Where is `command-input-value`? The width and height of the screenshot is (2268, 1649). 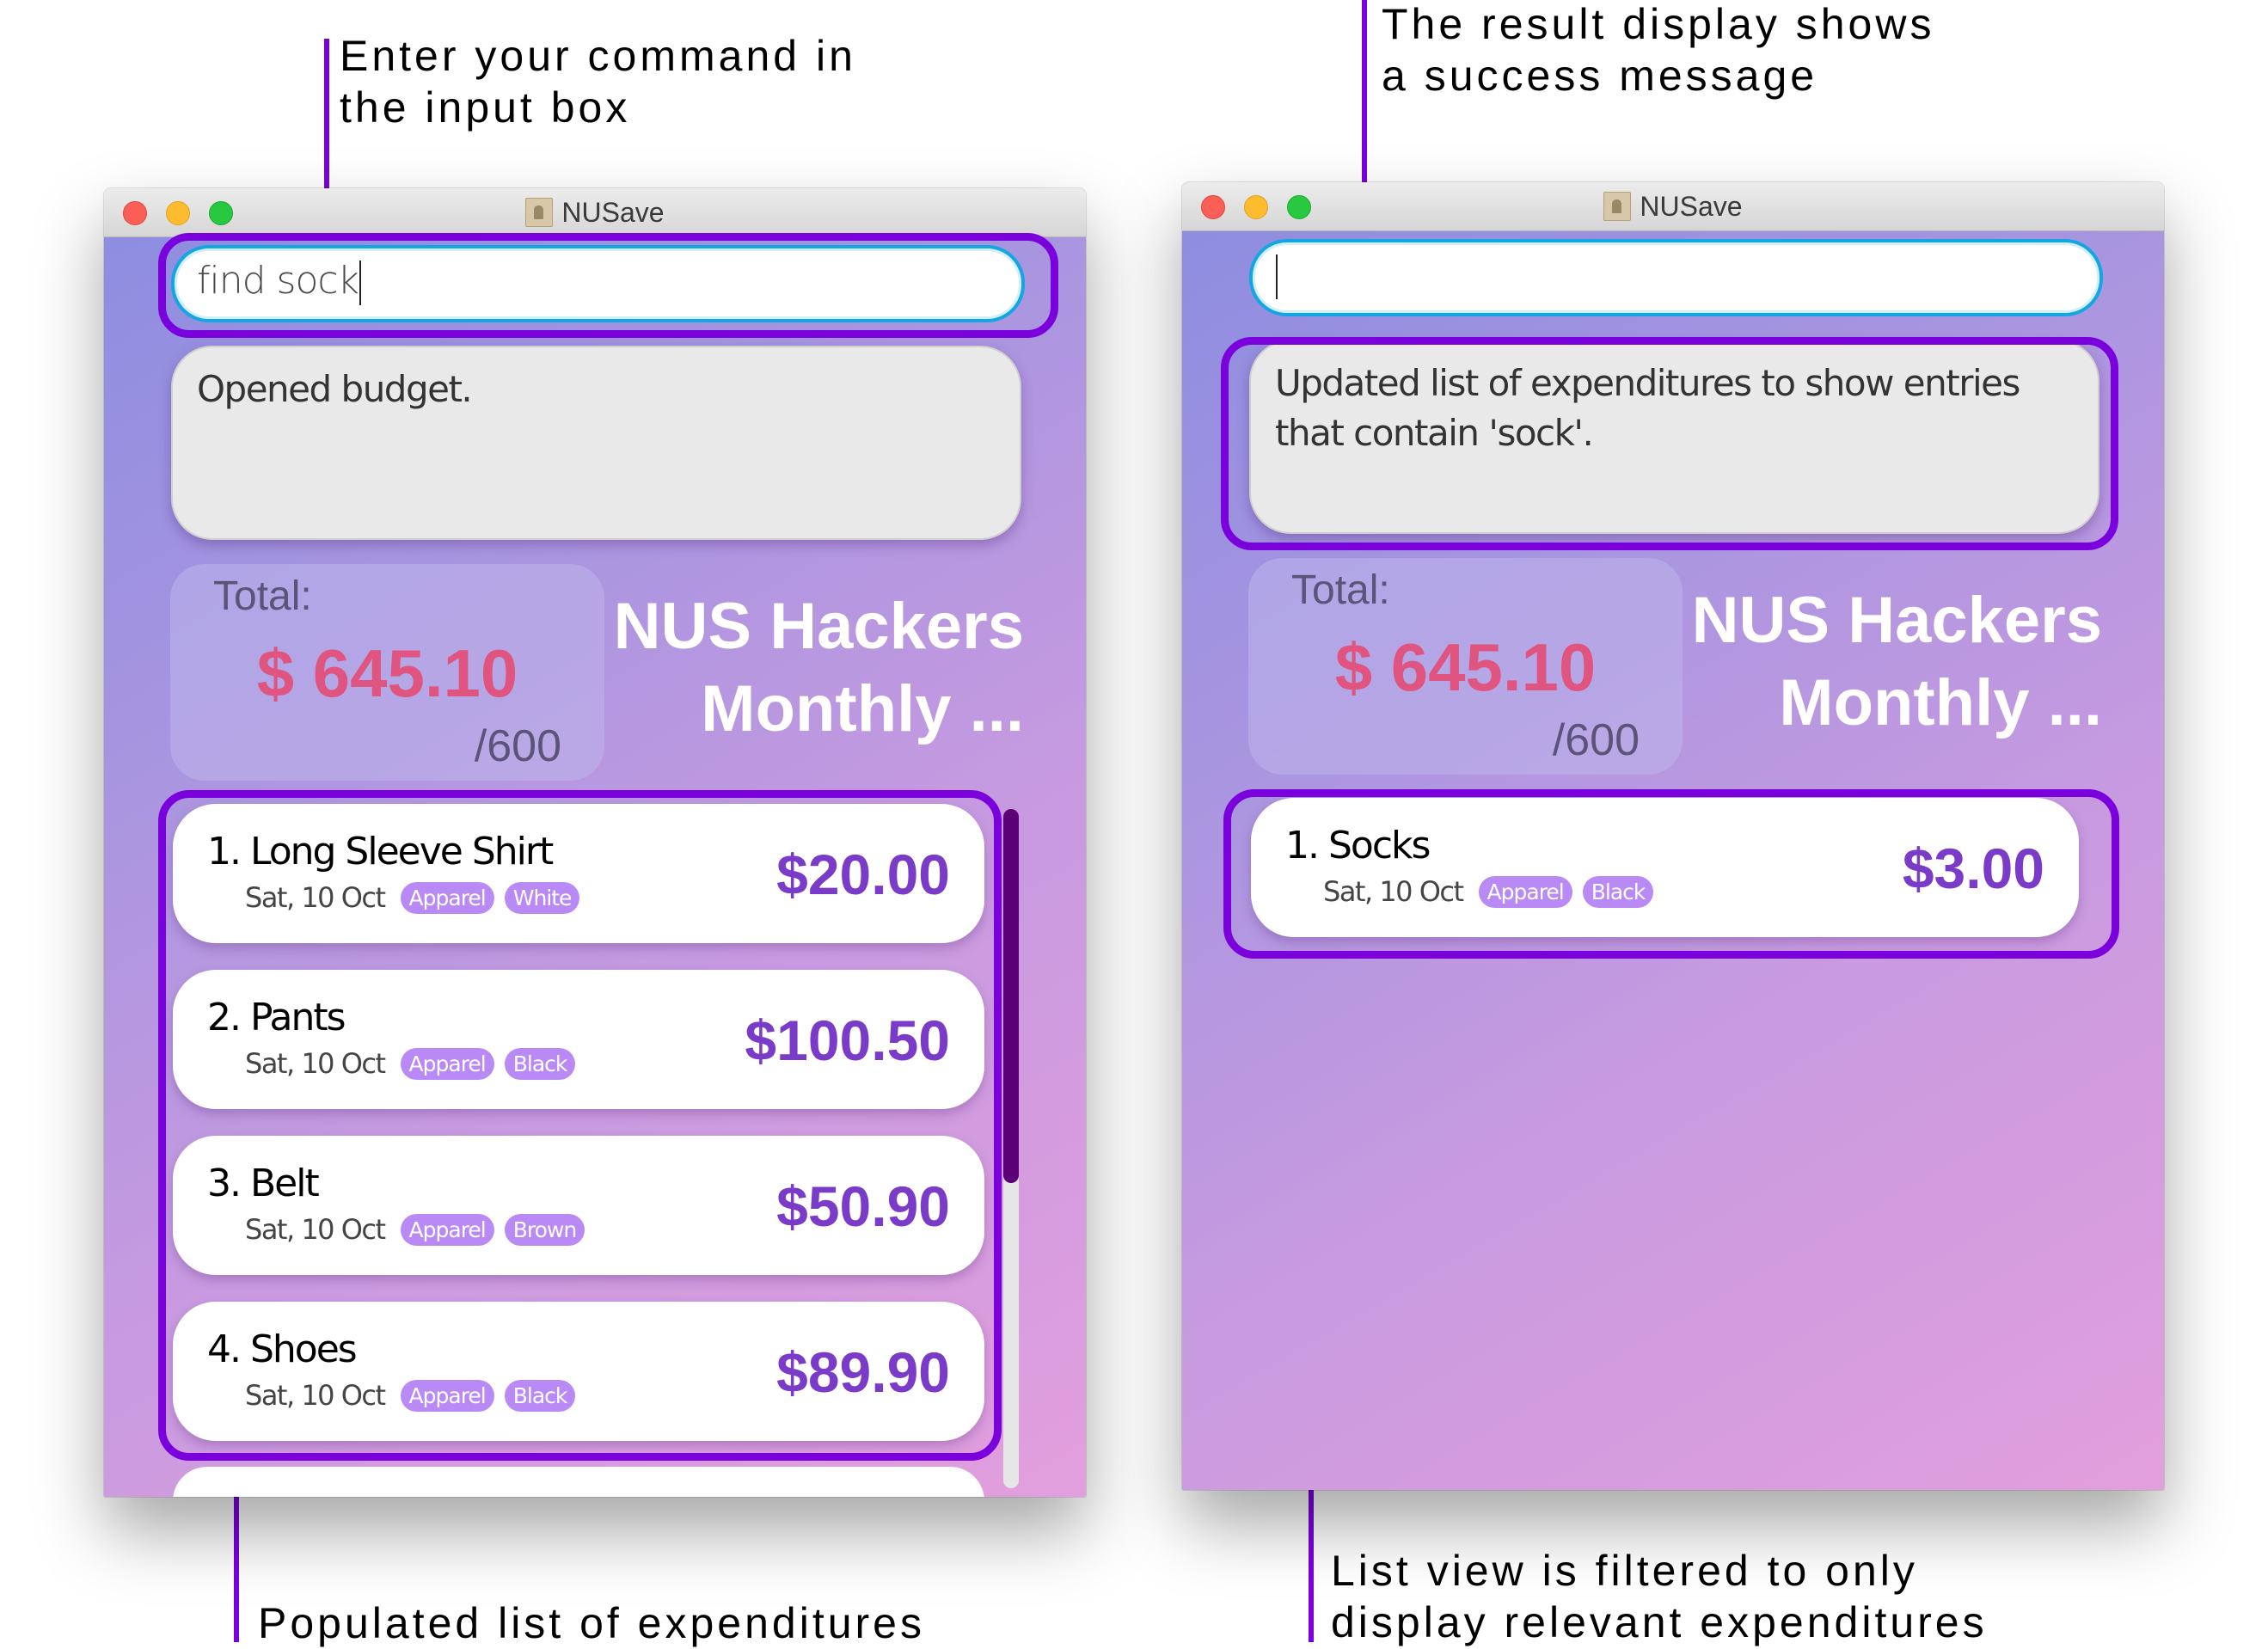
command-input-value is located at coordinates (1276, 276).